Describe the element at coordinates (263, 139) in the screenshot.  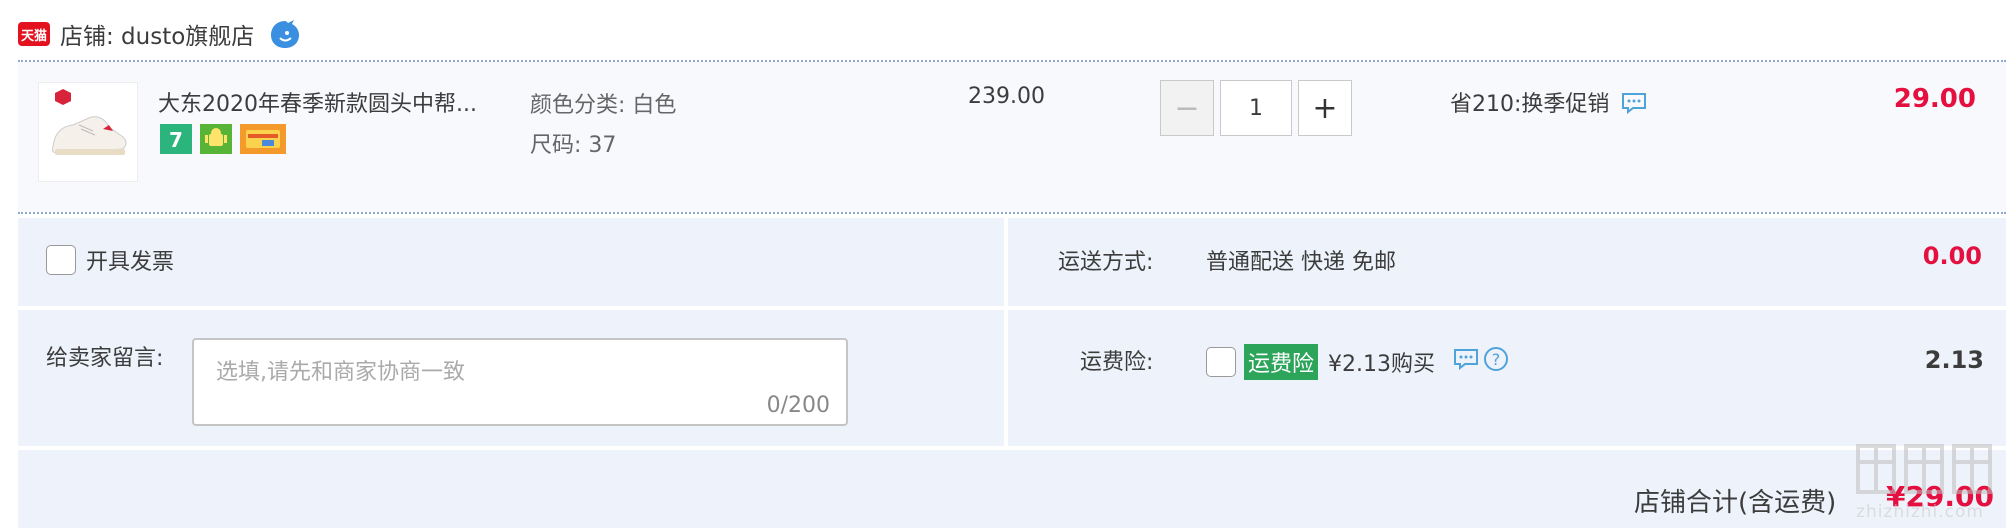
I see `credit-card-icon` at that location.